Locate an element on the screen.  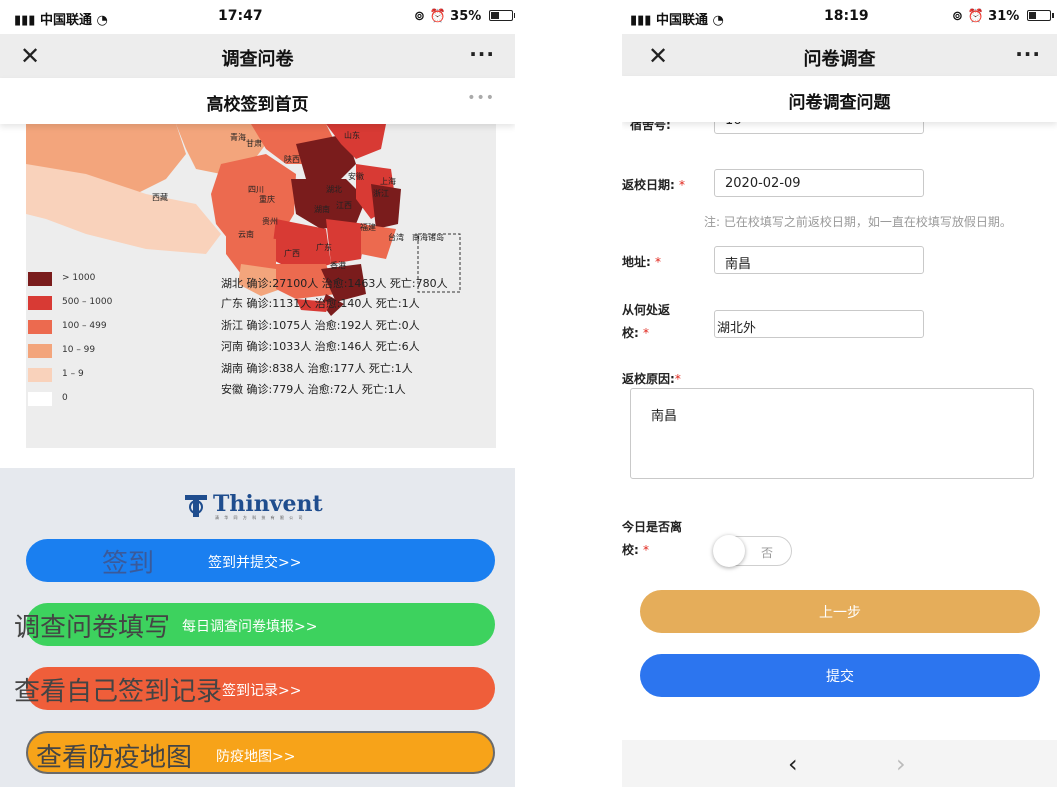
province-label: 广东 is located at coordinates (324, 247).